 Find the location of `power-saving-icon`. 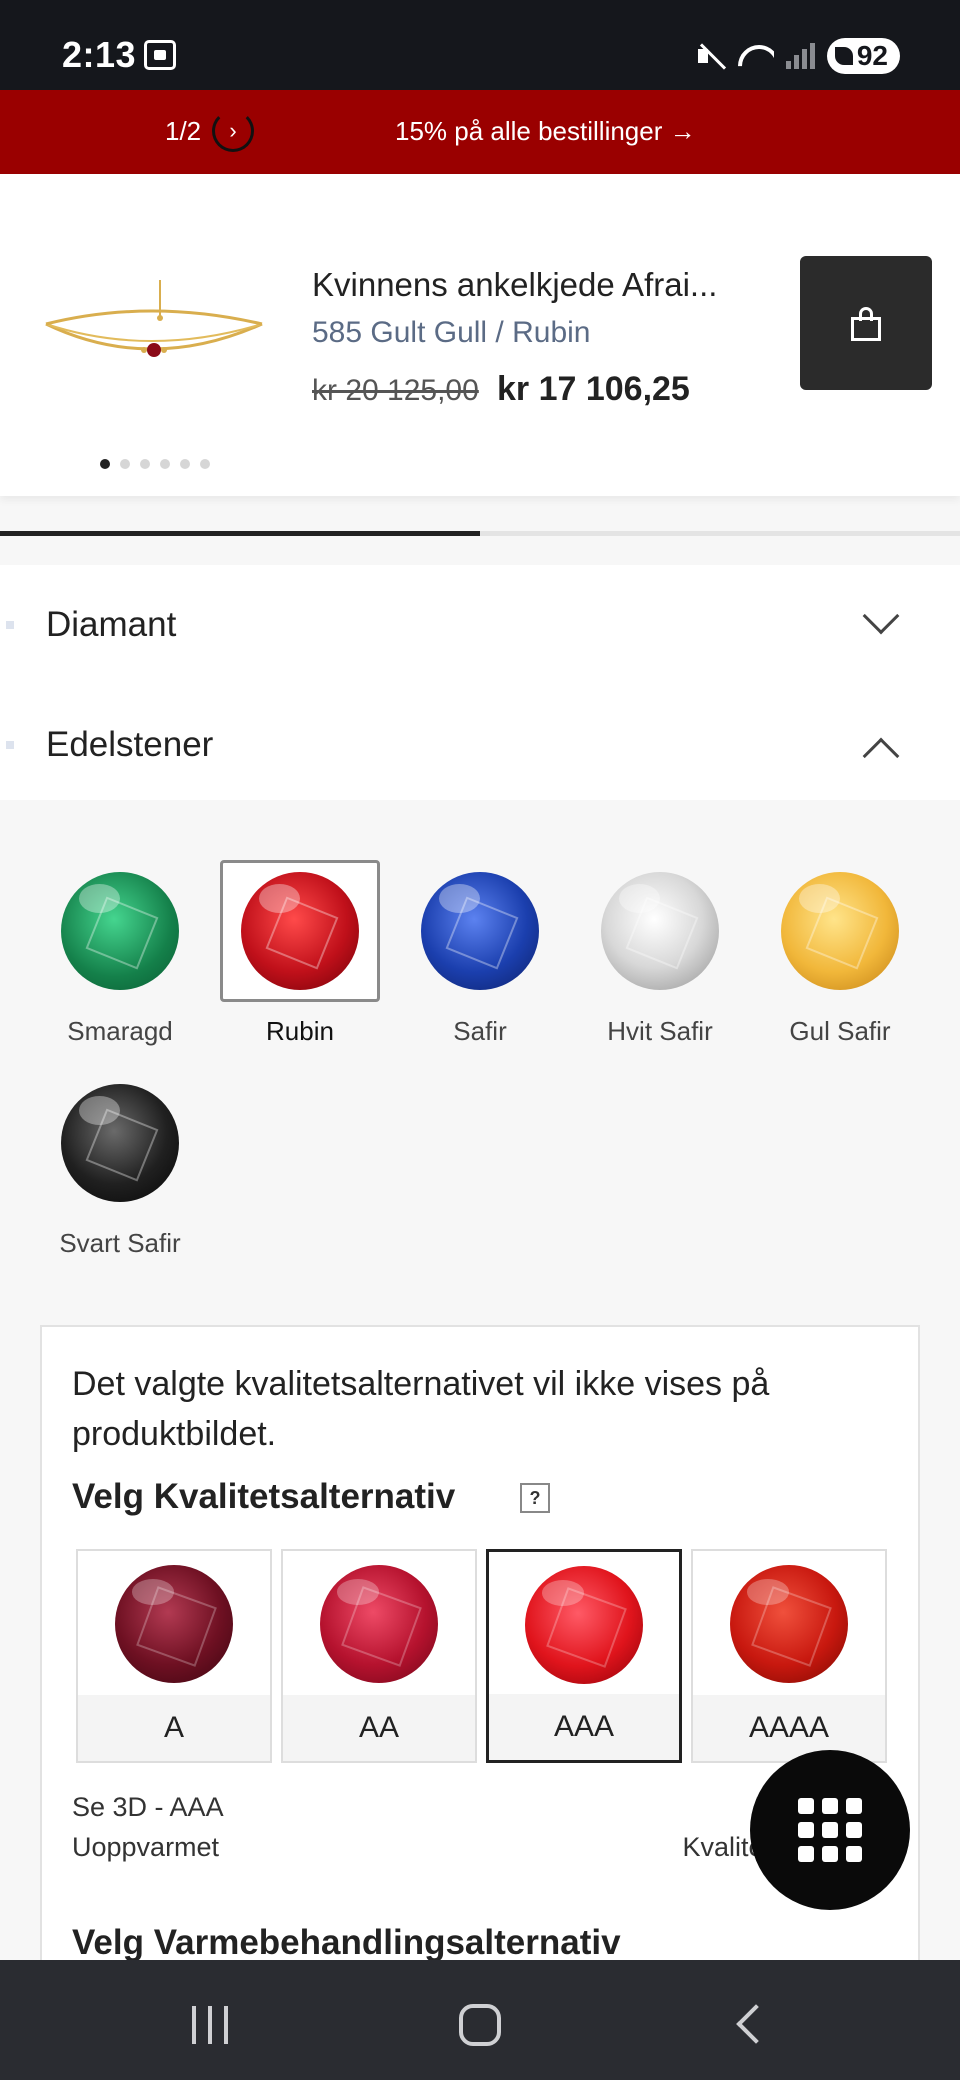

power-saving-icon is located at coordinates (843, 56).